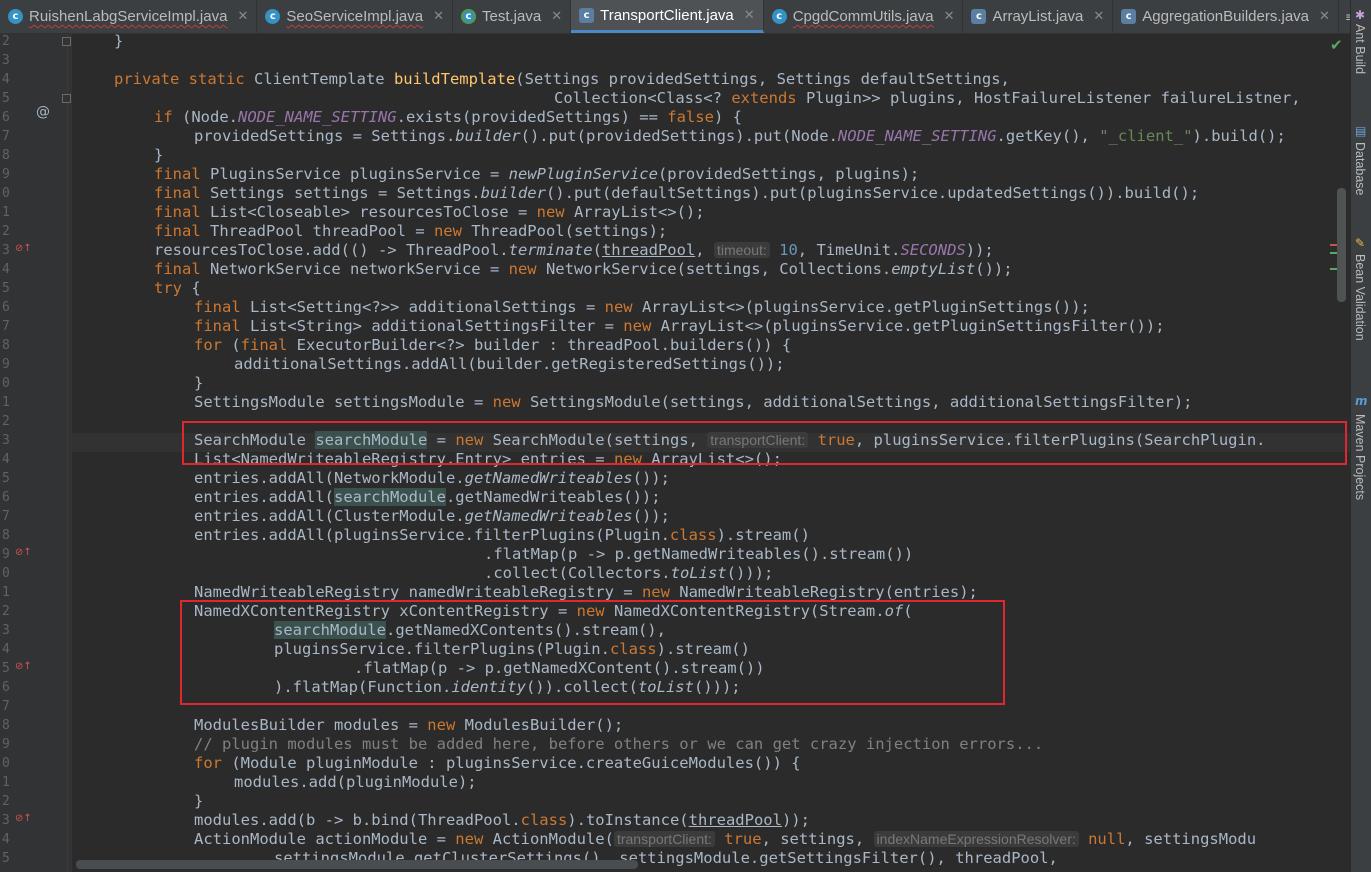 This screenshot has width=1371, height=872. Describe the element at coordinates (357, 820) in the screenshot. I see `code-token: modules.add(b -> b.bind(ThreadPool.` at that location.